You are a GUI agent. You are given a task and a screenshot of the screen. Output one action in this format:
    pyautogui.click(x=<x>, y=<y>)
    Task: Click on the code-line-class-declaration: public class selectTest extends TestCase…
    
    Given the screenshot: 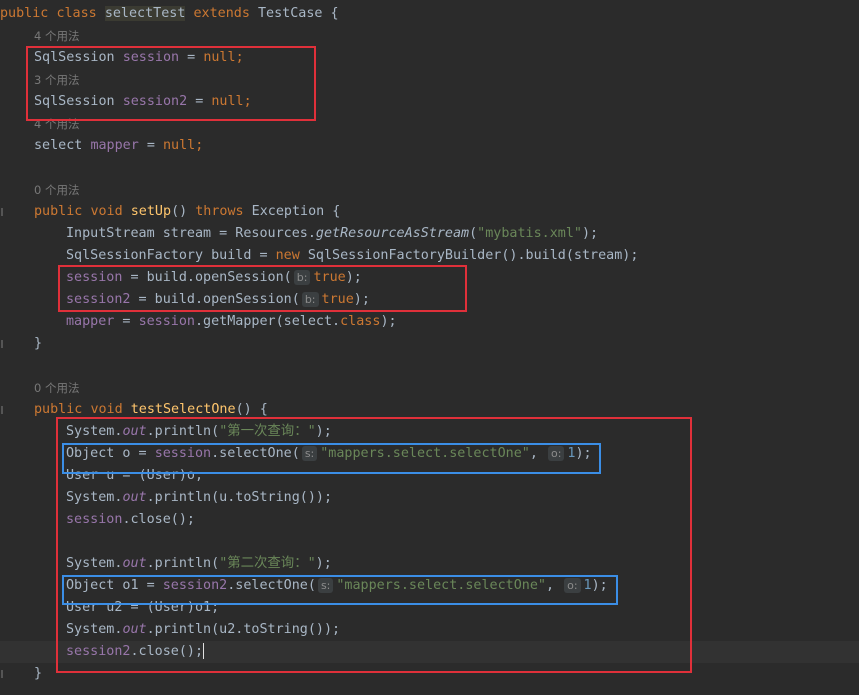 What is the action you would take?
    pyautogui.click(x=429, y=14)
    